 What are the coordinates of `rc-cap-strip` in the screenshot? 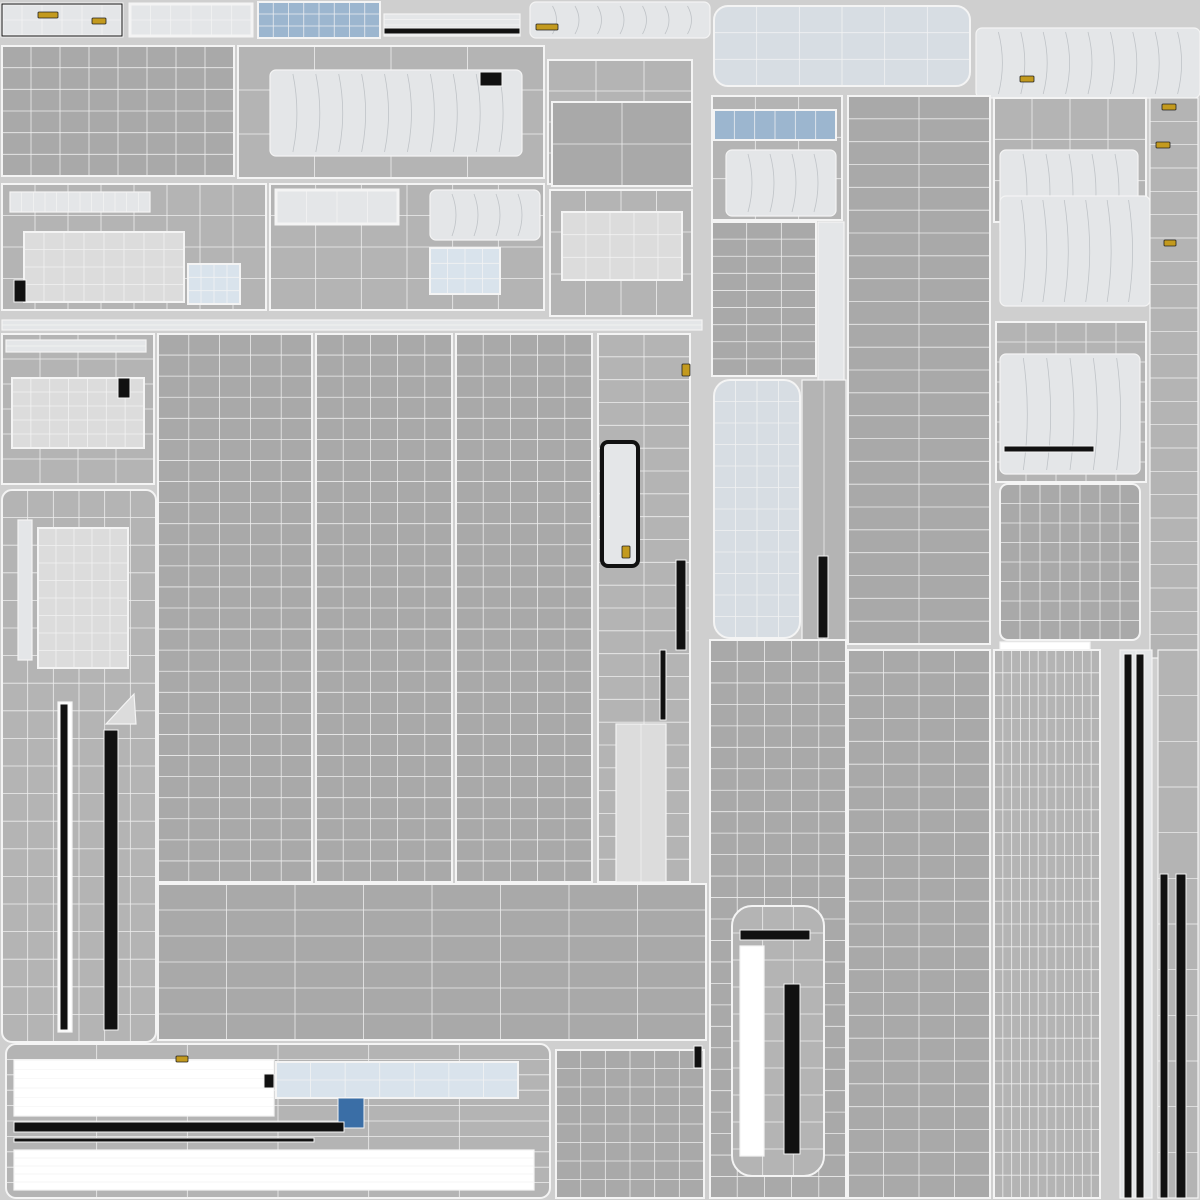 It's located at (752, 1051).